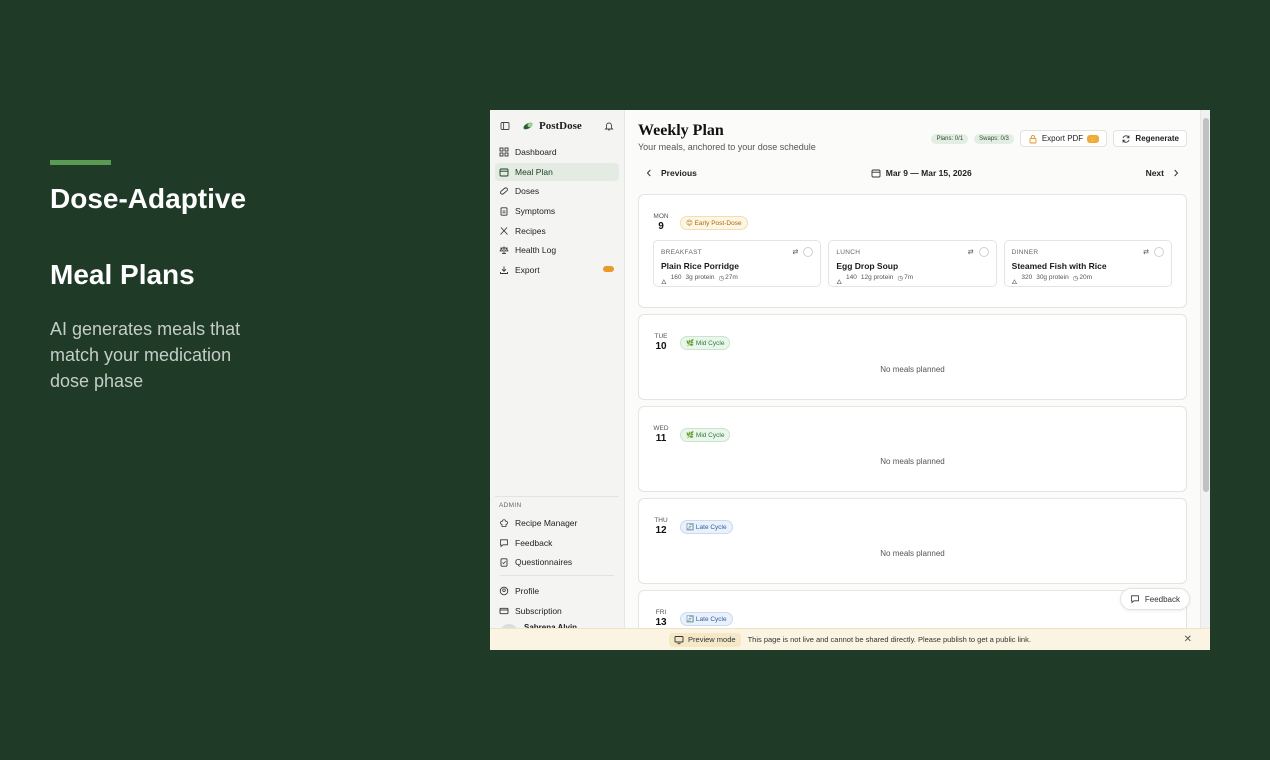 Image resolution: width=1270 pixels, height=760 pixels. Describe the element at coordinates (122, 274) in the screenshot. I see `promo-subtitle: Meal Plans` at that location.